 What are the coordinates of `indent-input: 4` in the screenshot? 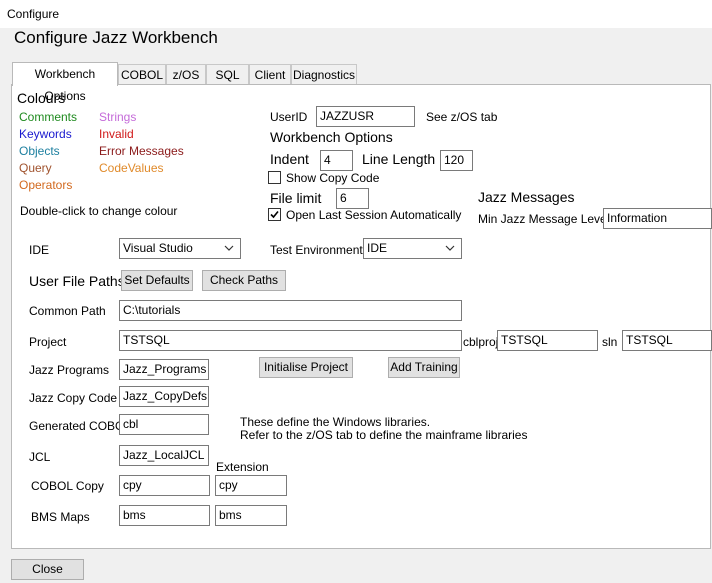 It's located at (336, 160).